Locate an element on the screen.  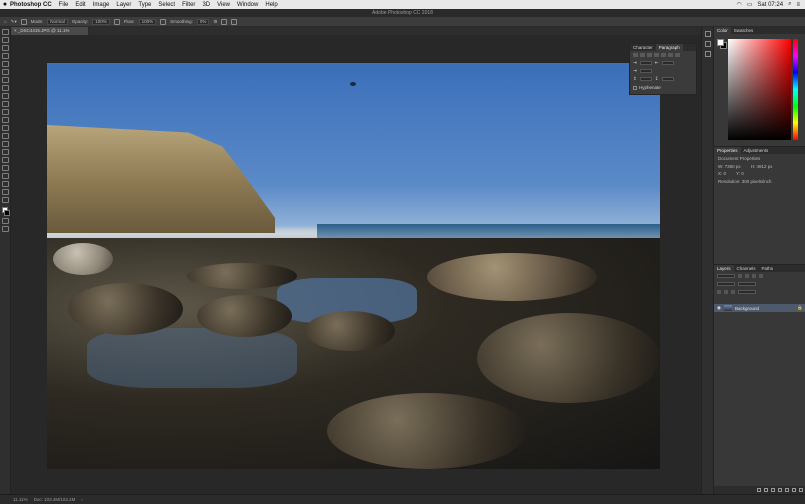
dodge-tool-icon is located at coordinates (5, 144).